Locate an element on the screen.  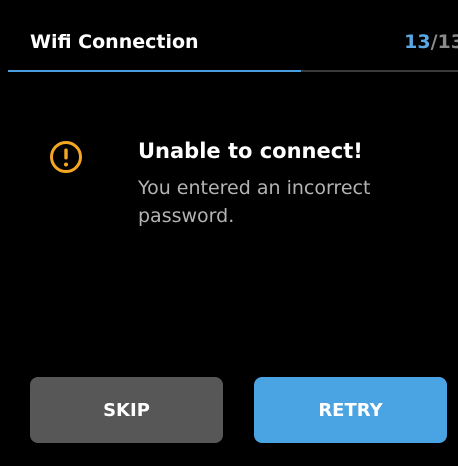
step-counter: 13/13 is located at coordinates (431, 42).